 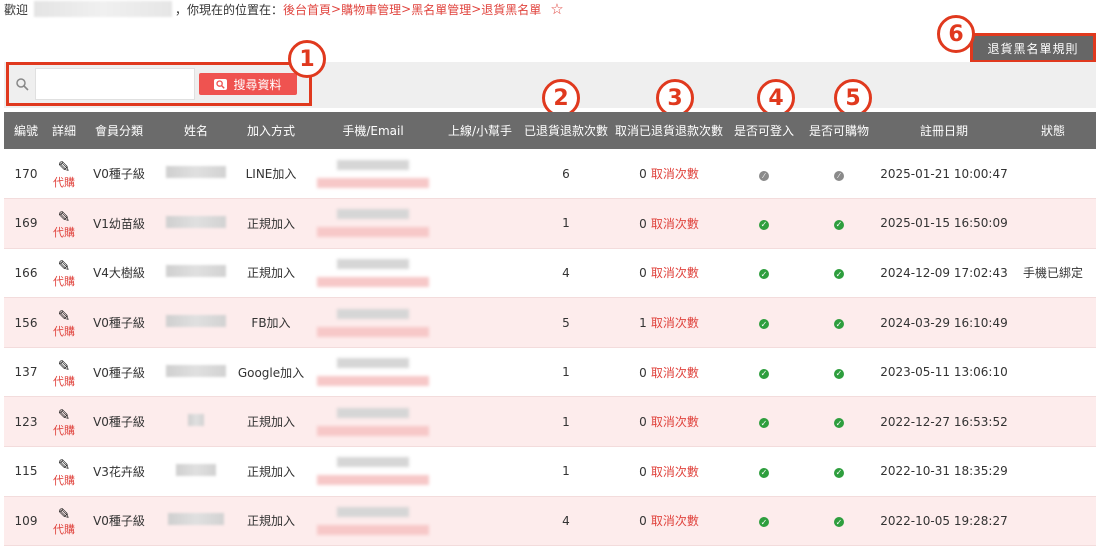 What do you see at coordinates (566, 422) in the screenshot?
I see `cell-return-count: 1` at bounding box center [566, 422].